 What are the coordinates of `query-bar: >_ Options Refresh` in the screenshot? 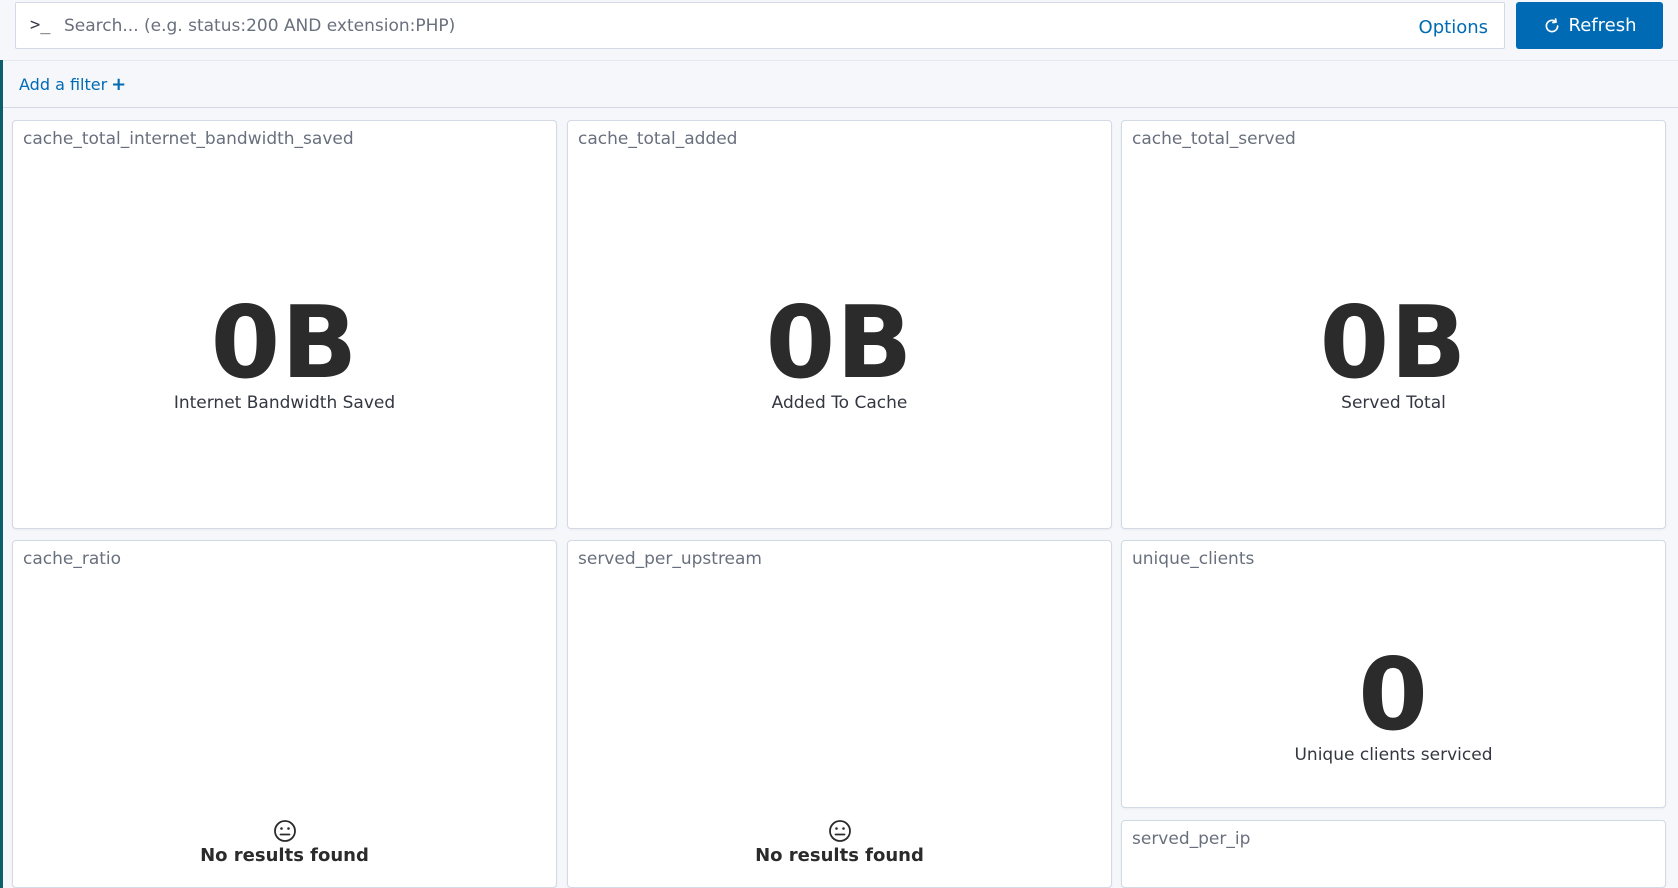 It's located at (839, 30).